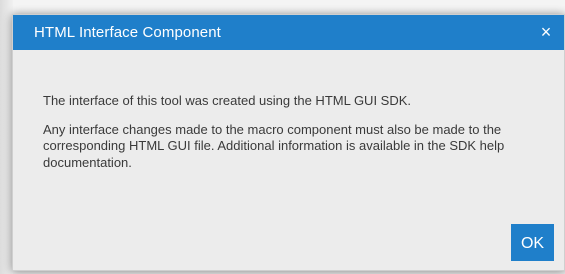 The width and height of the screenshot is (565, 274). What do you see at coordinates (288, 32) in the screenshot?
I see `dialog-titlebar: HTML Interface Component ×` at bounding box center [288, 32].